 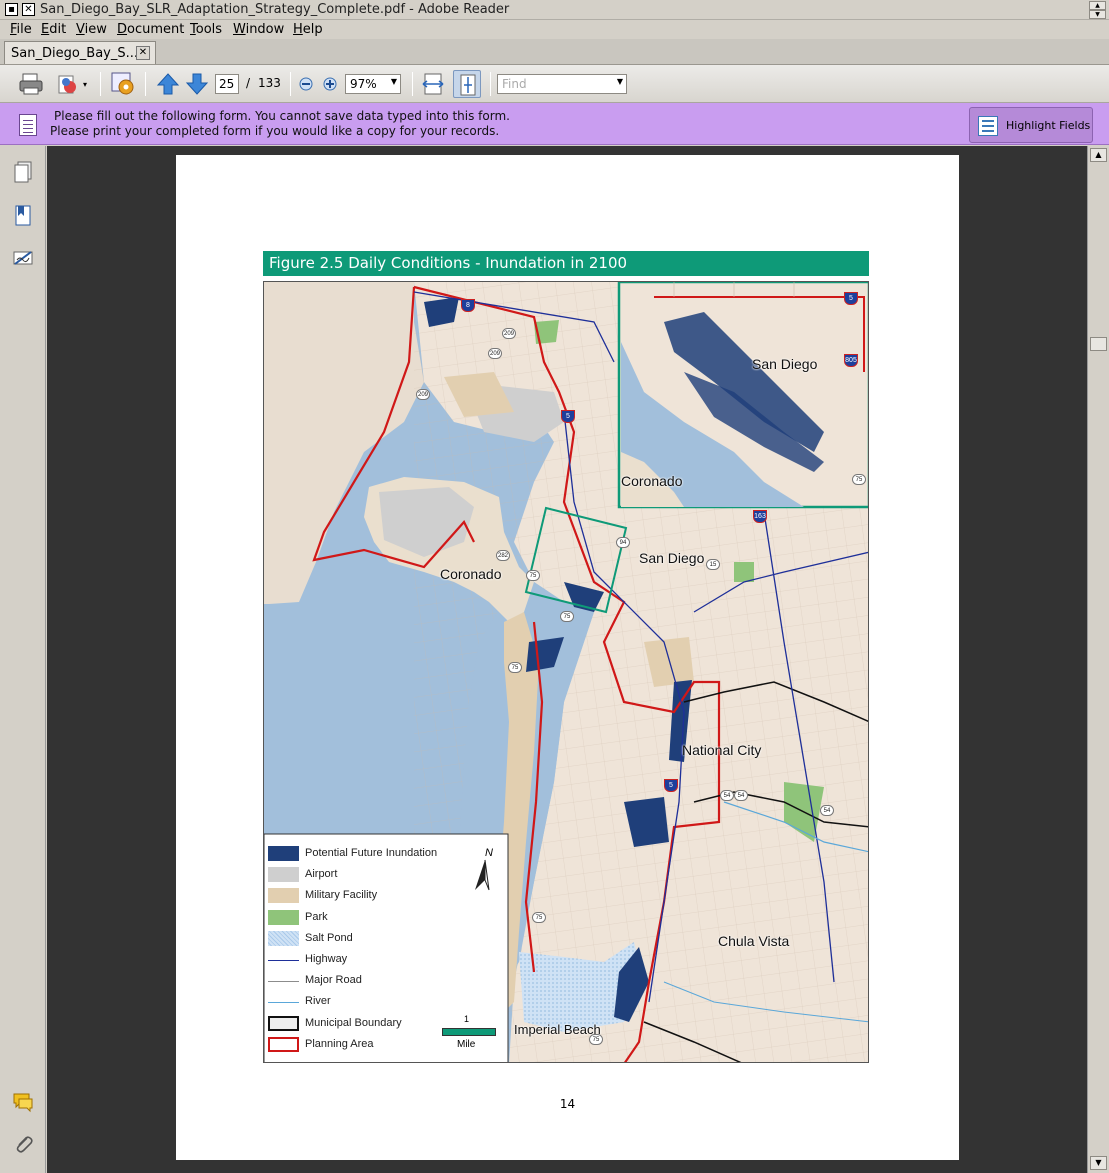 What do you see at coordinates (1097, 5) in the screenshot?
I see `title-scroll-up: ▲` at bounding box center [1097, 5].